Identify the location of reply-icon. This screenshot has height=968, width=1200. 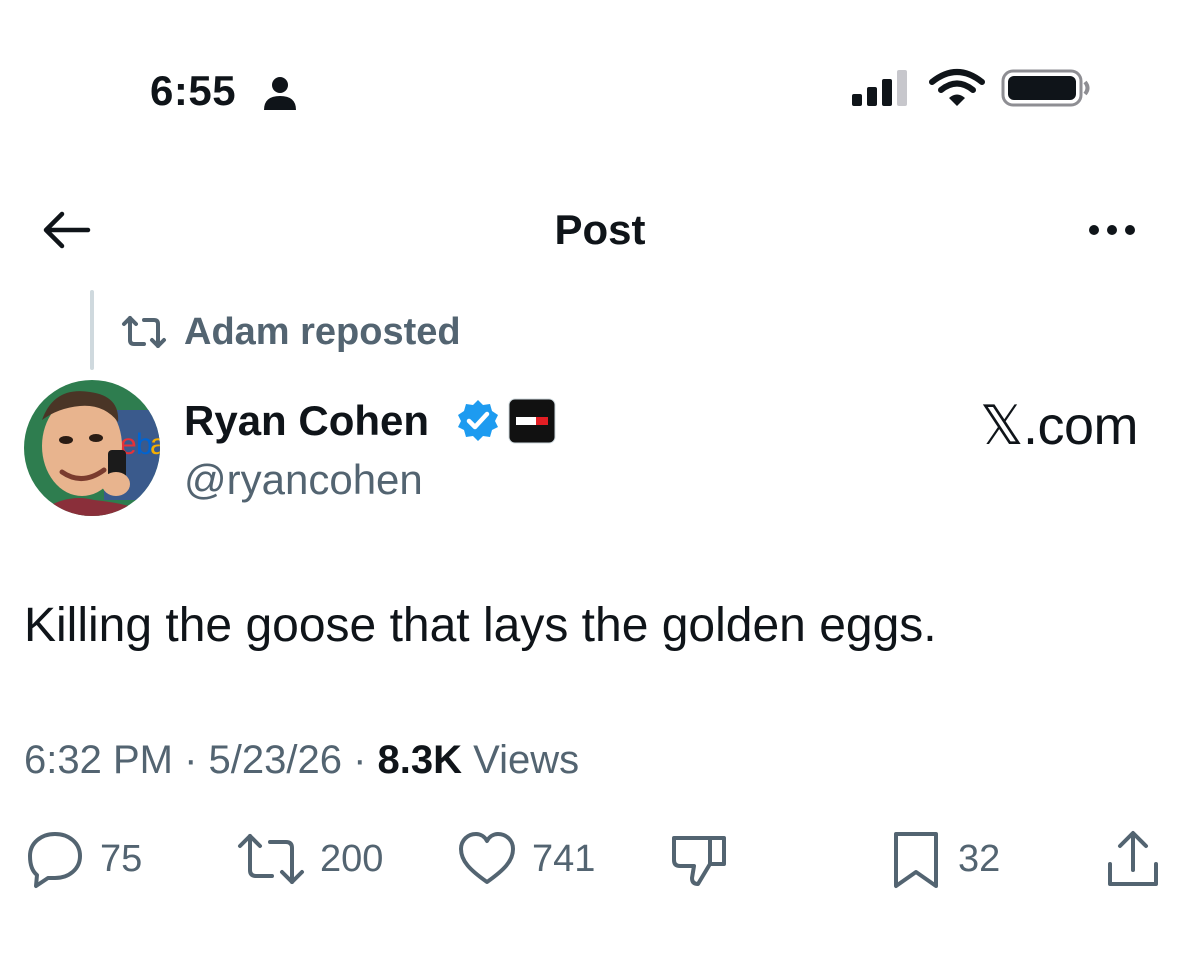
(55, 860).